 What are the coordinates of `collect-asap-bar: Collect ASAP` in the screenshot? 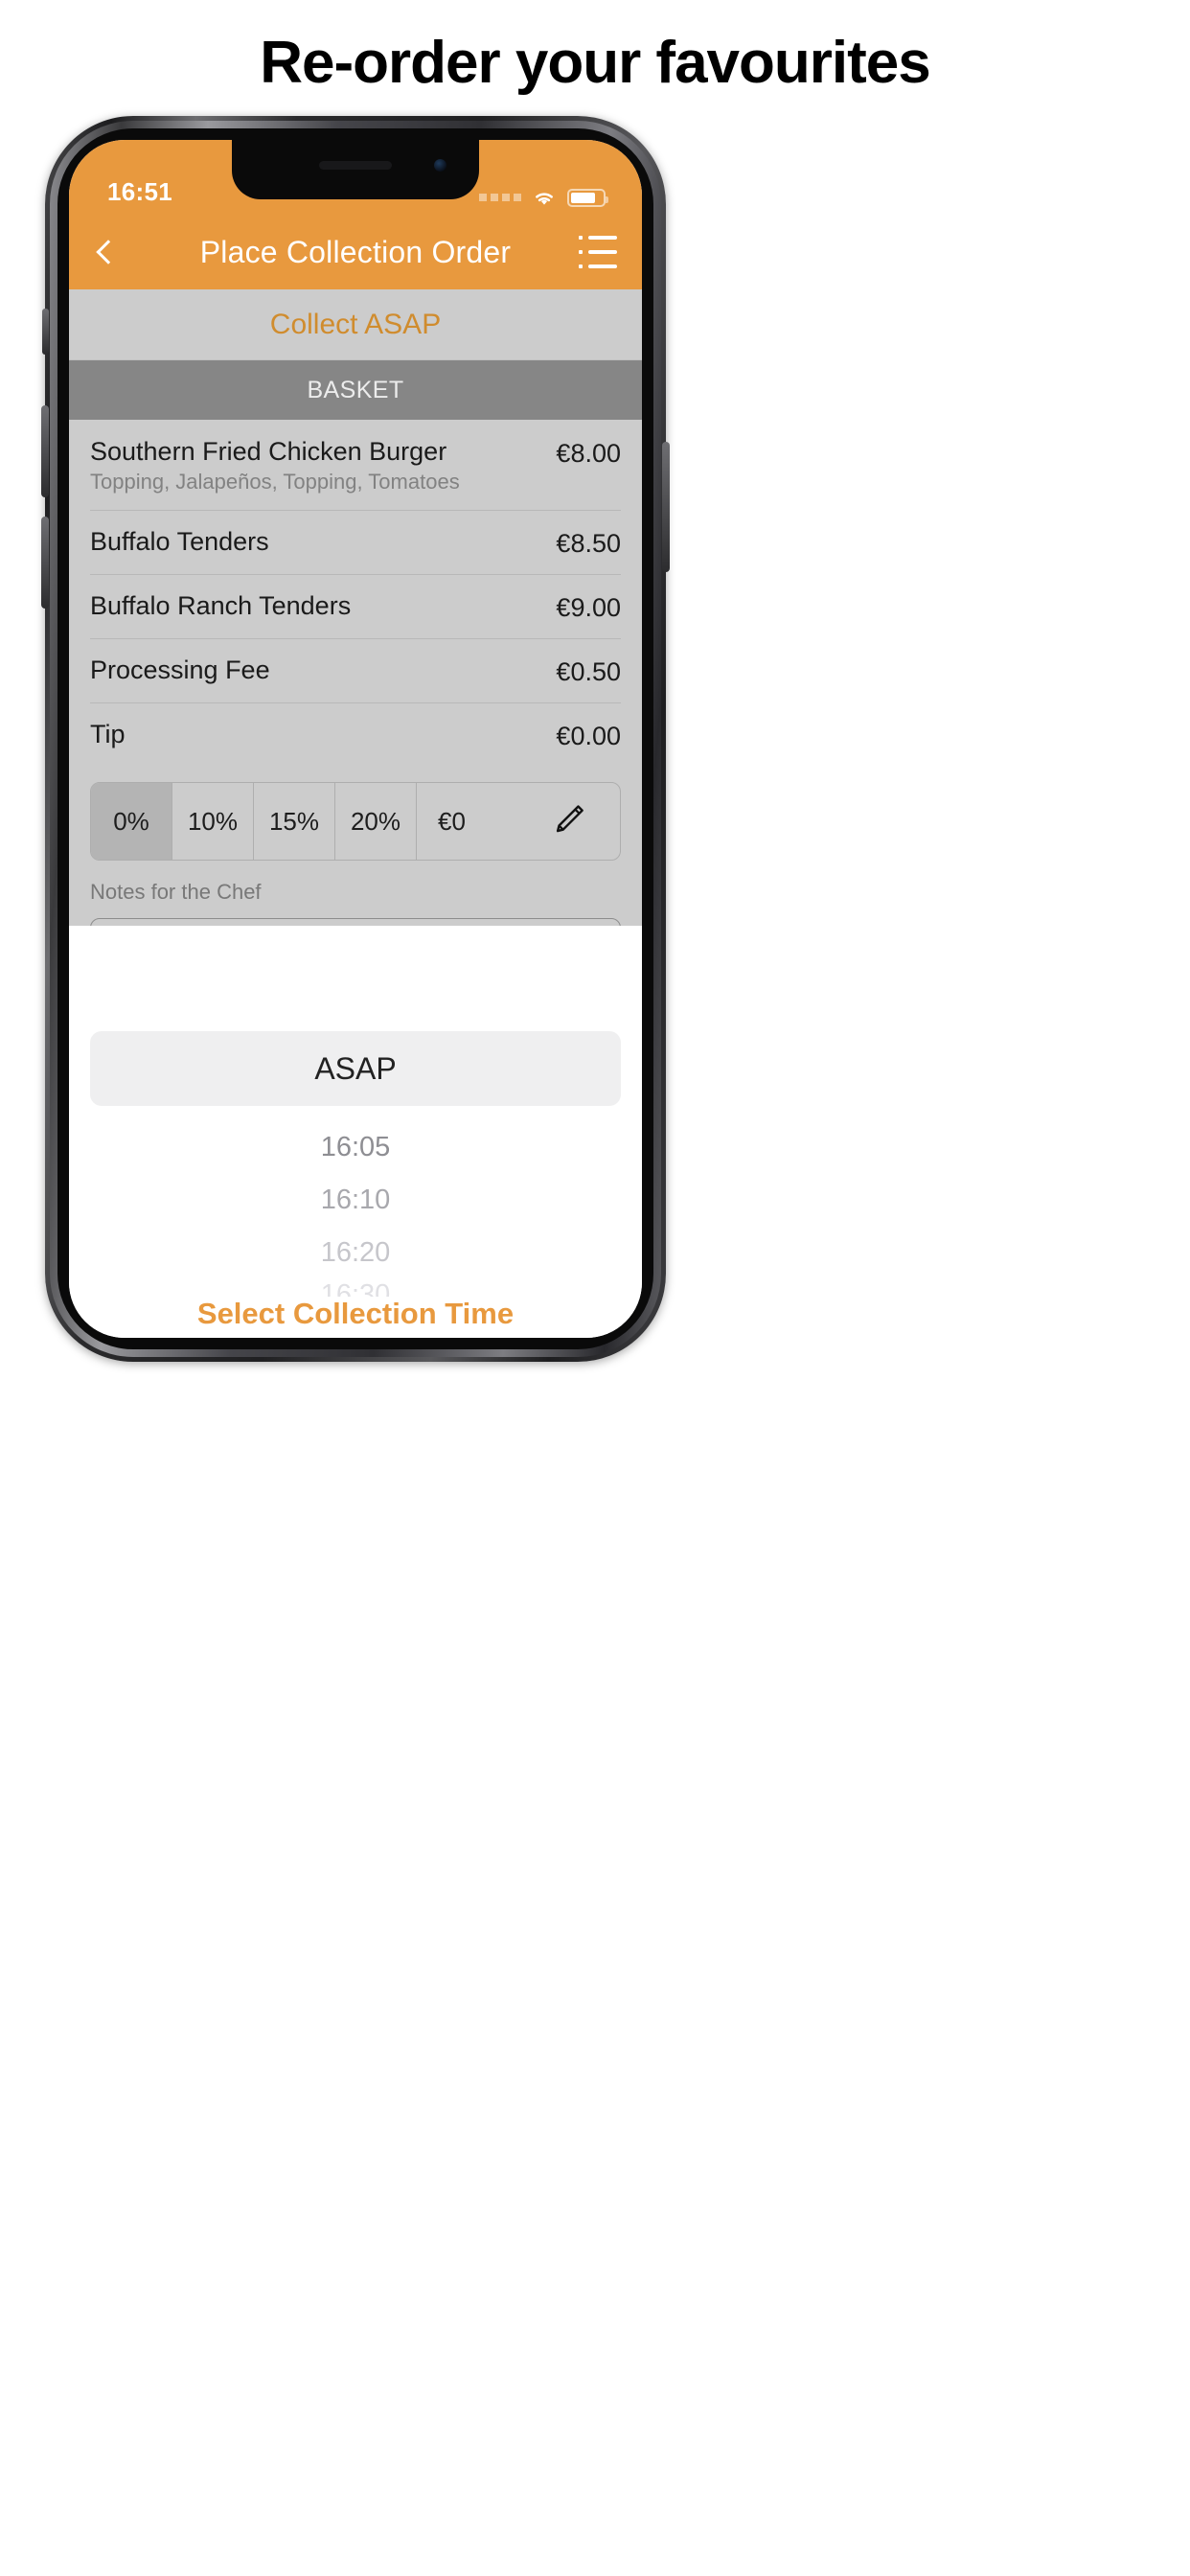 It's located at (356, 324).